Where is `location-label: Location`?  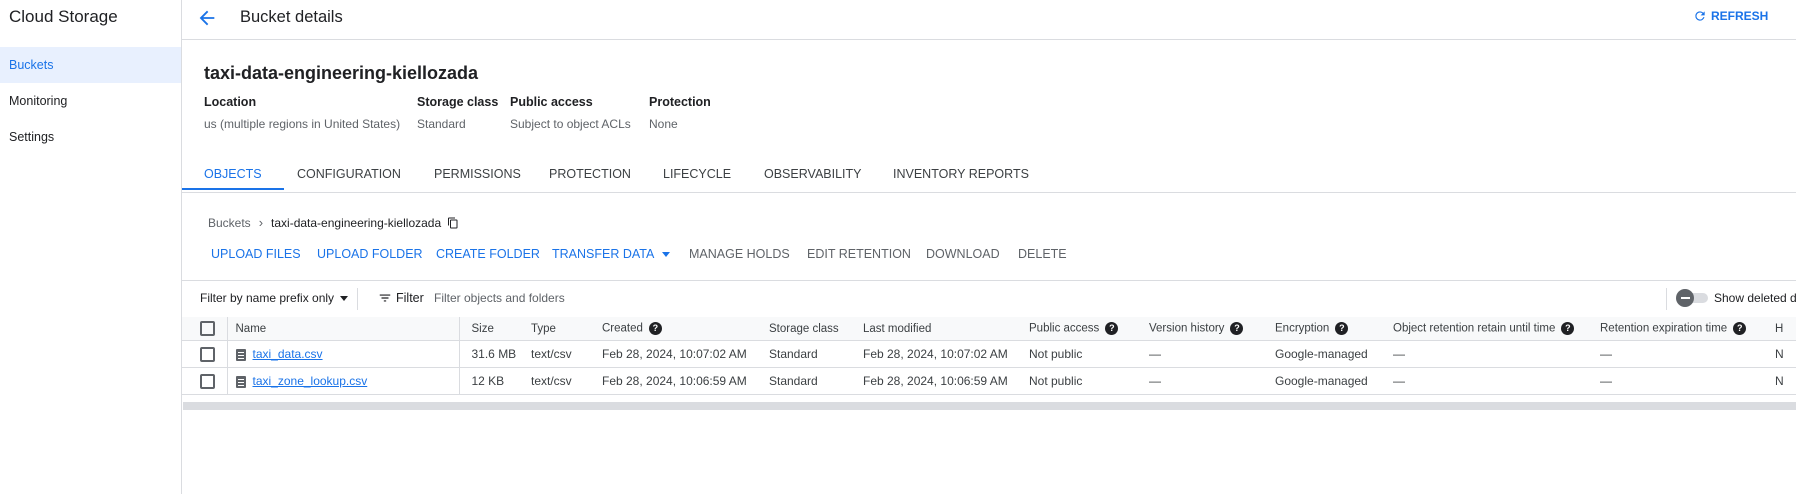
location-label: Location is located at coordinates (230, 102).